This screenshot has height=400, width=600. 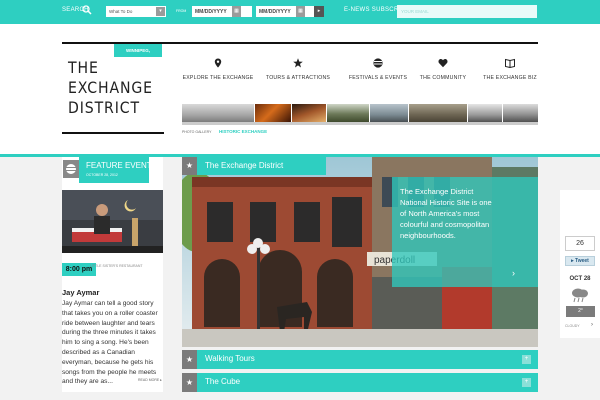 I want to click on tweet-label: Tweet, so click(x=582, y=261).